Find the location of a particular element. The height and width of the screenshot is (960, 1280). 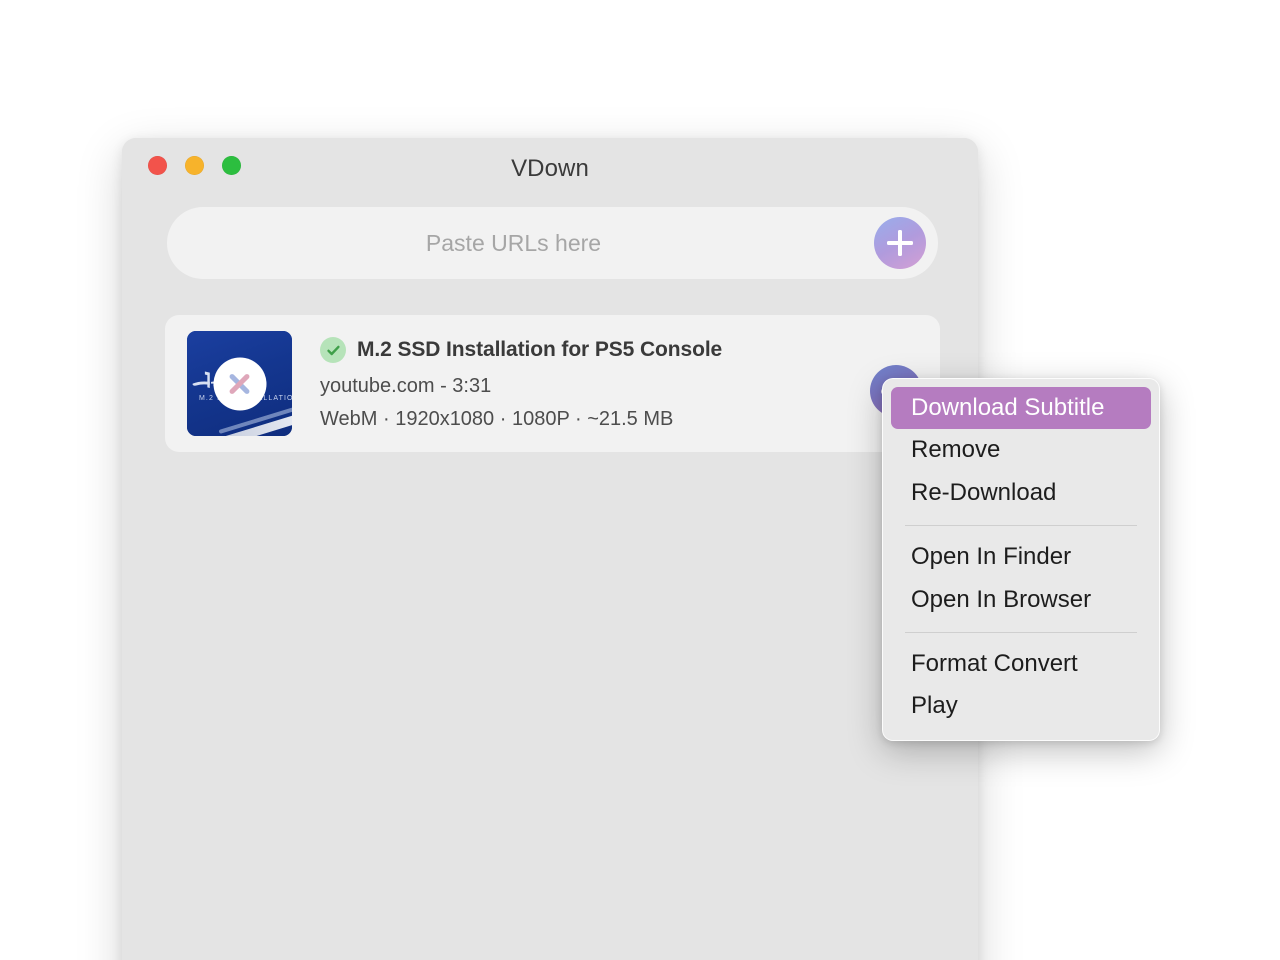

download-item-title: M.2 SSD Installation for PS5 Console is located at coordinates (540, 349).